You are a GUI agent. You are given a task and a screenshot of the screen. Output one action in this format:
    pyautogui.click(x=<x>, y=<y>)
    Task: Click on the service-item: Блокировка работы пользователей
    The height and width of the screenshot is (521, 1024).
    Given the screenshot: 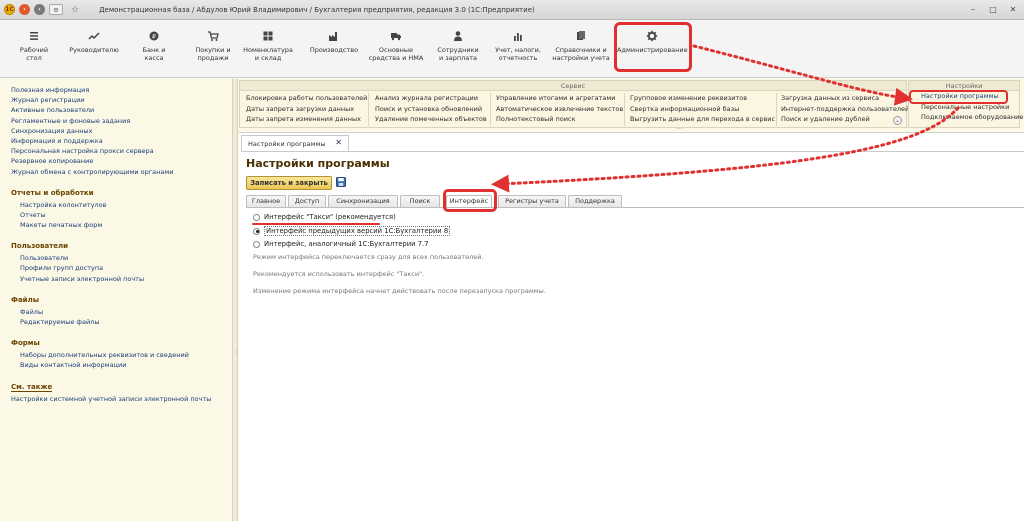 What is the action you would take?
    pyautogui.click(x=306, y=98)
    